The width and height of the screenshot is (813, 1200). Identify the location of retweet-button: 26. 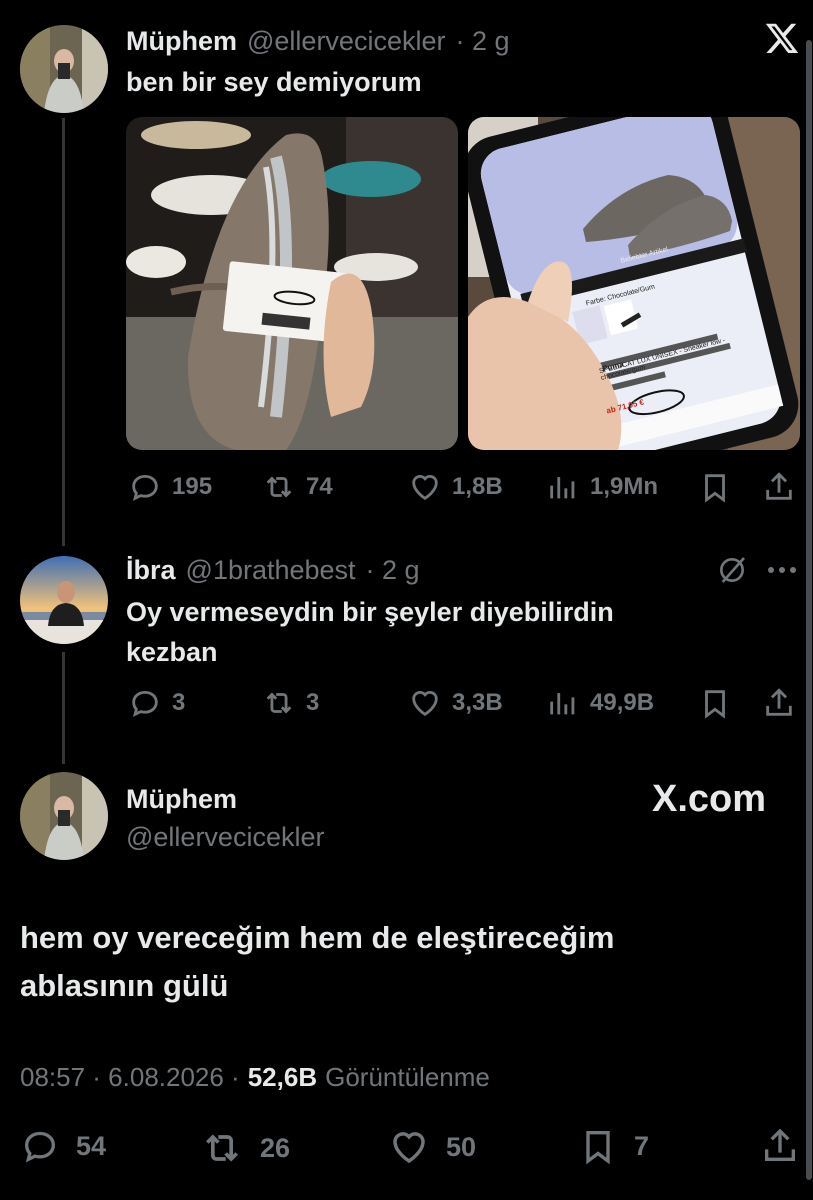
(245, 1148).